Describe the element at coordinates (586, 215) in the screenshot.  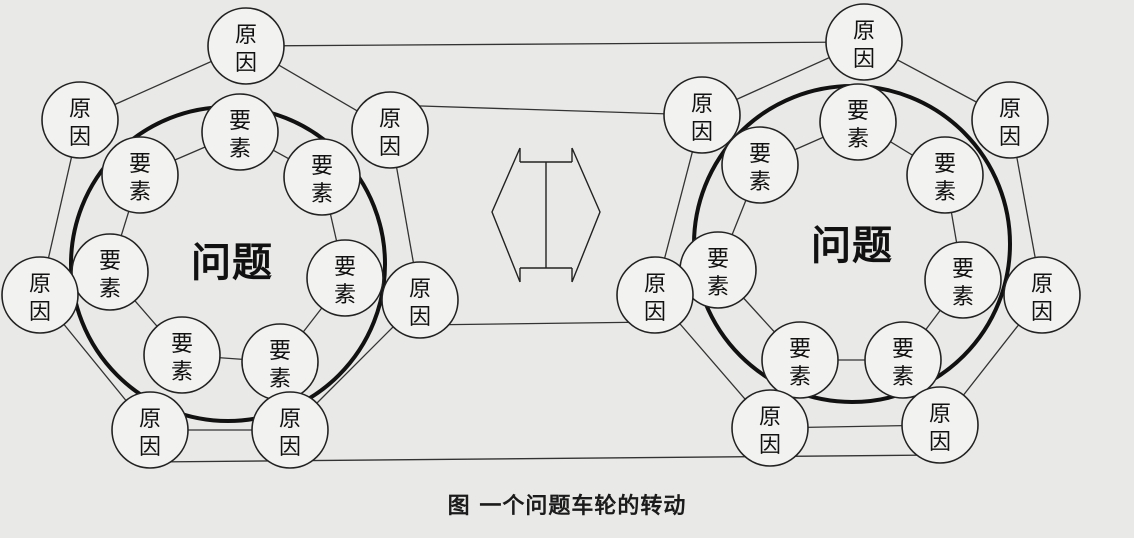
I see `arrow-right-half` at that location.